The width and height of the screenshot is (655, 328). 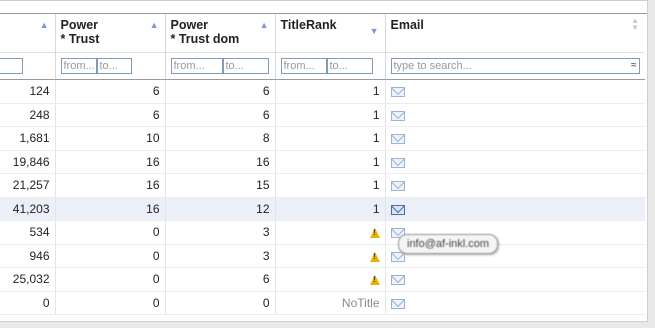 I want to click on column-header-label: TitleRank, so click(x=308, y=25).